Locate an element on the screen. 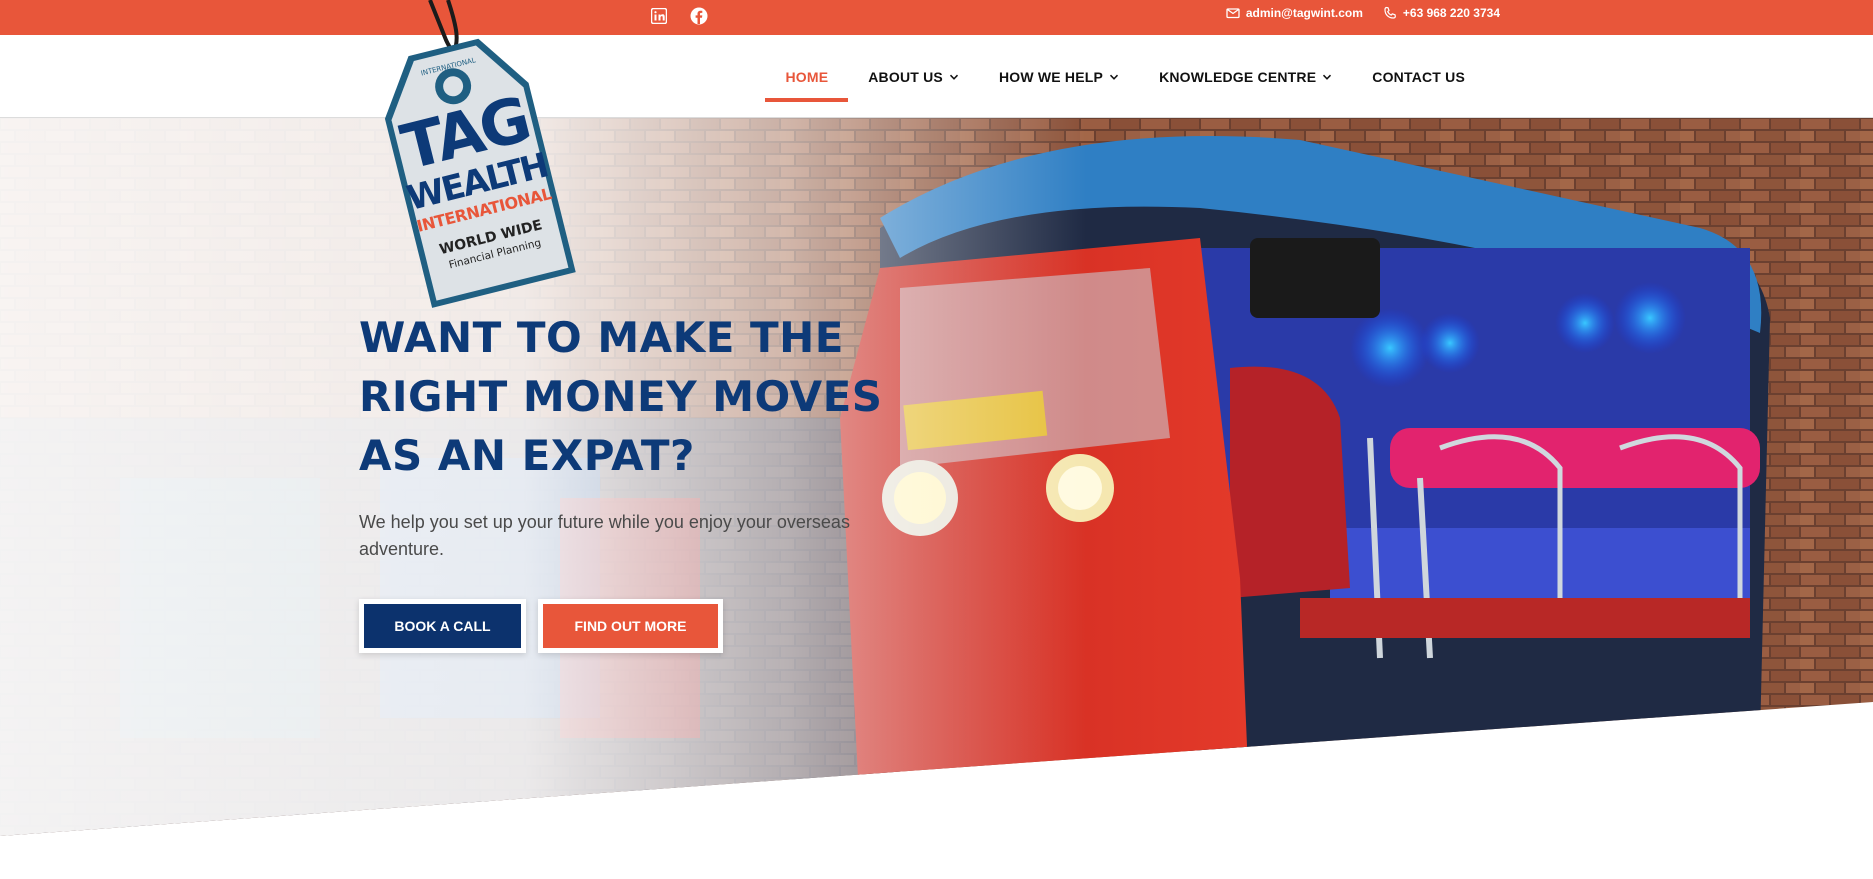 This screenshot has height=879, width=1873. social-links is located at coordinates (679, 16).